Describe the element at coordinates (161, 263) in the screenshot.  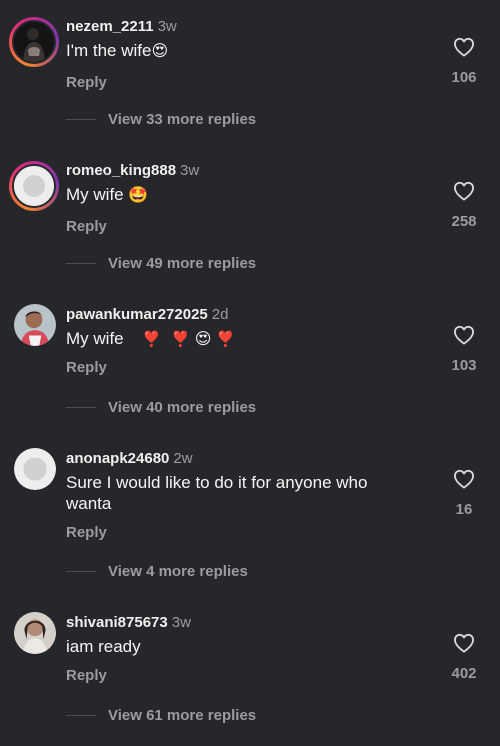
I see `view-more-replies: View 49 more replies` at that location.